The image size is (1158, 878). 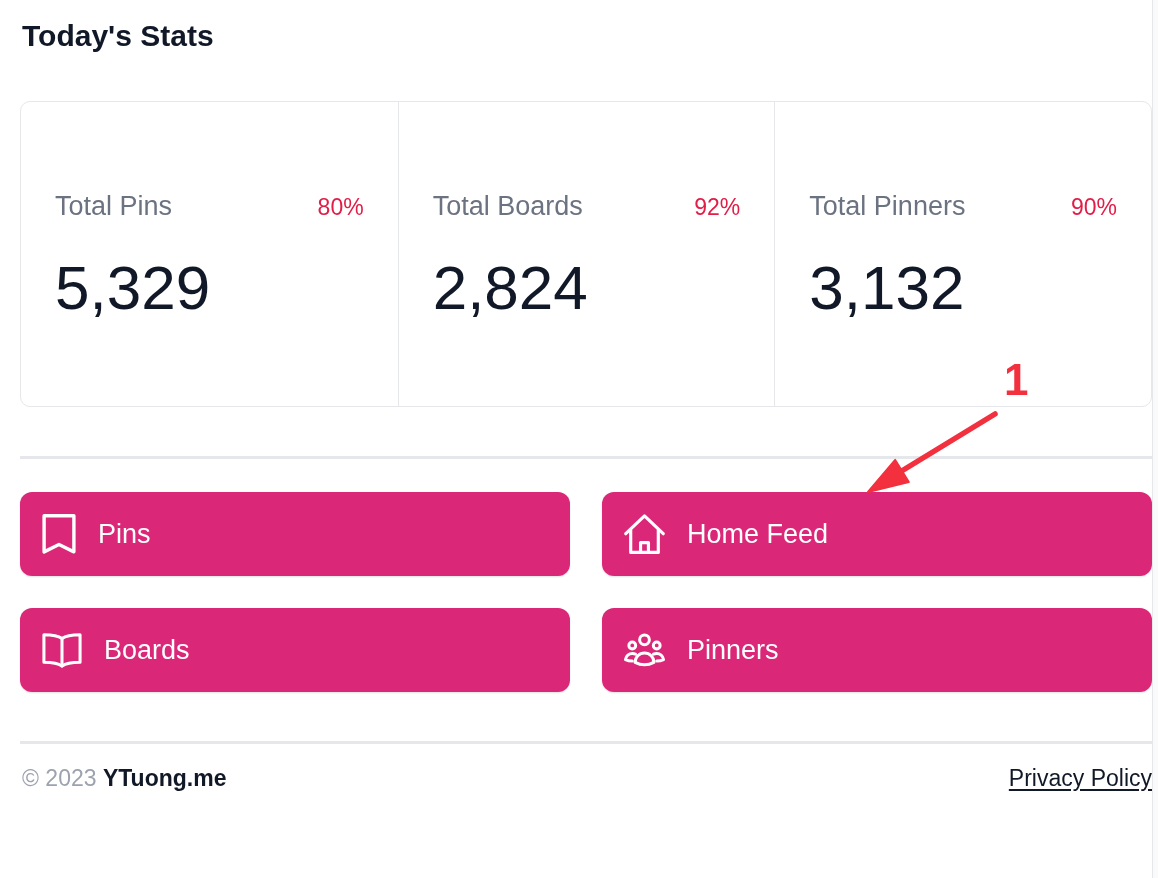 What do you see at coordinates (118, 36) in the screenshot?
I see `section-title: Today's Stats` at bounding box center [118, 36].